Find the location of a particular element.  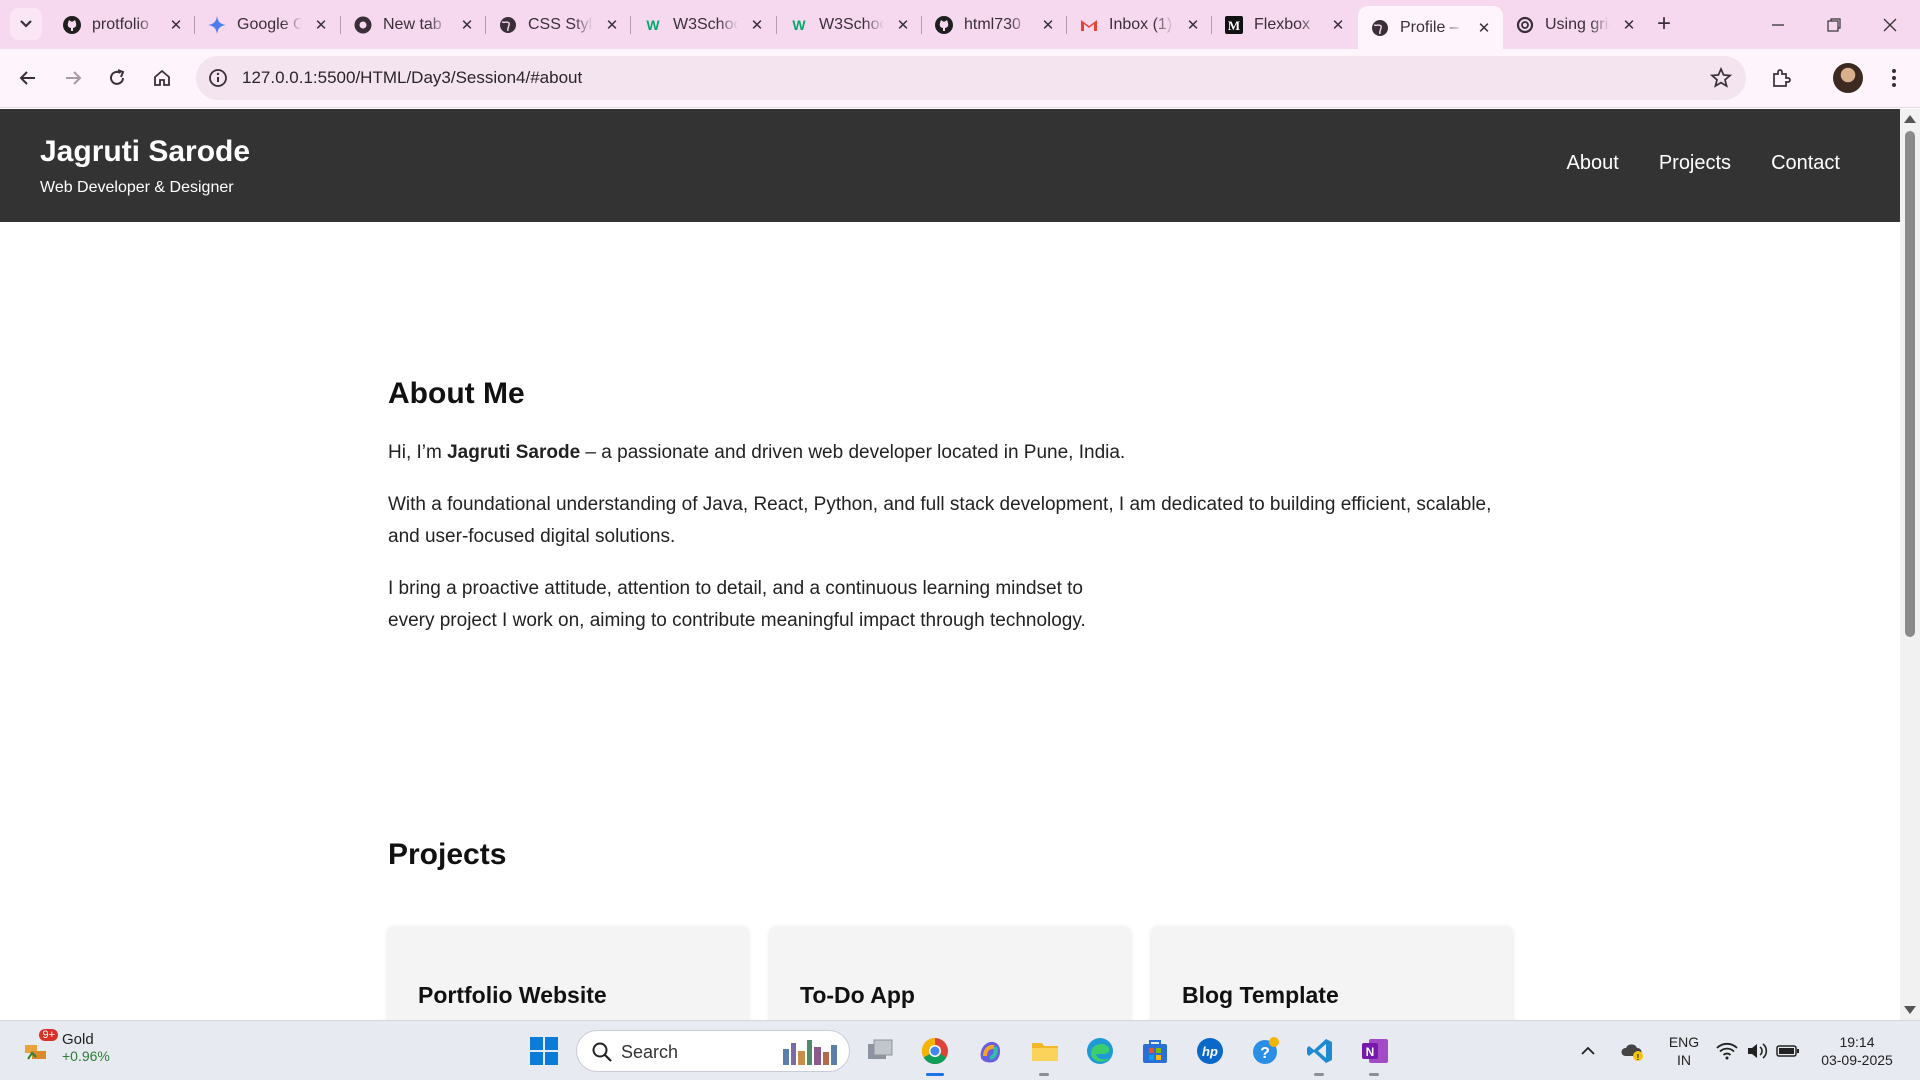

profile-avatar is located at coordinates (1848, 78).